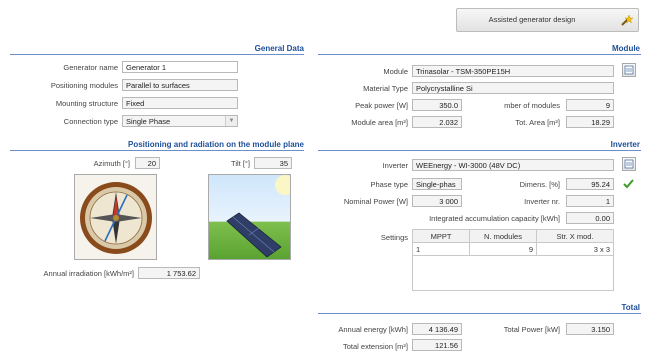 This screenshot has height=352, width=651. I want to click on module-divider, so click(479, 54).